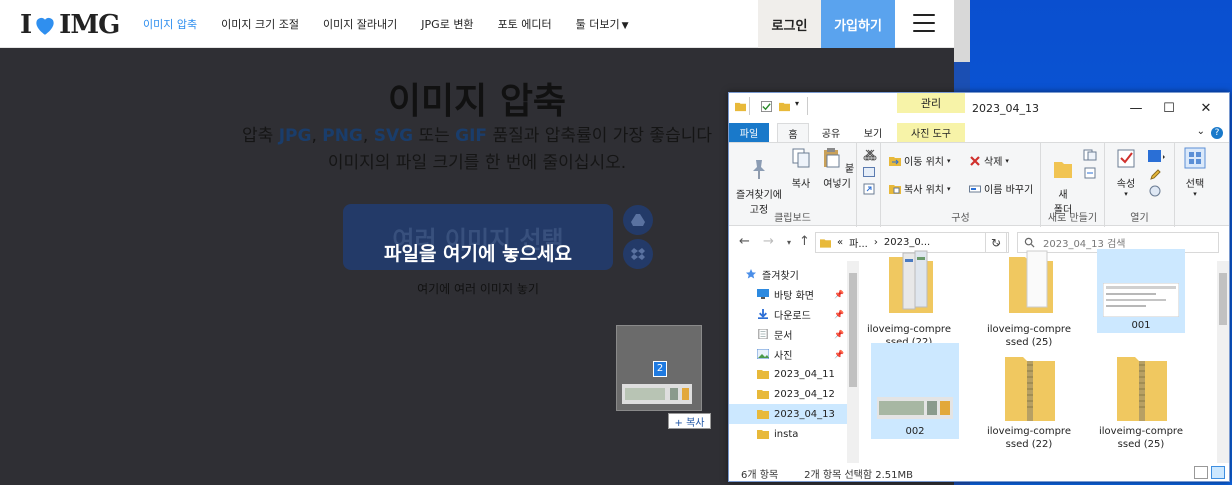 This screenshot has width=1232, height=485. I want to click on nav-item-folder-2023-04-11: 2023_04_11, so click(788, 374).